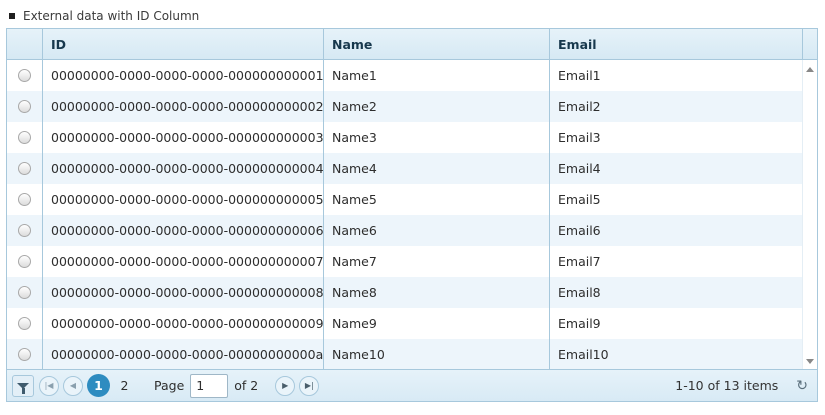 This screenshot has width=825, height=415. What do you see at coordinates (579, 261) in the screenshot?
I see `cell-email: Email7` at bounding box center [579, 261].